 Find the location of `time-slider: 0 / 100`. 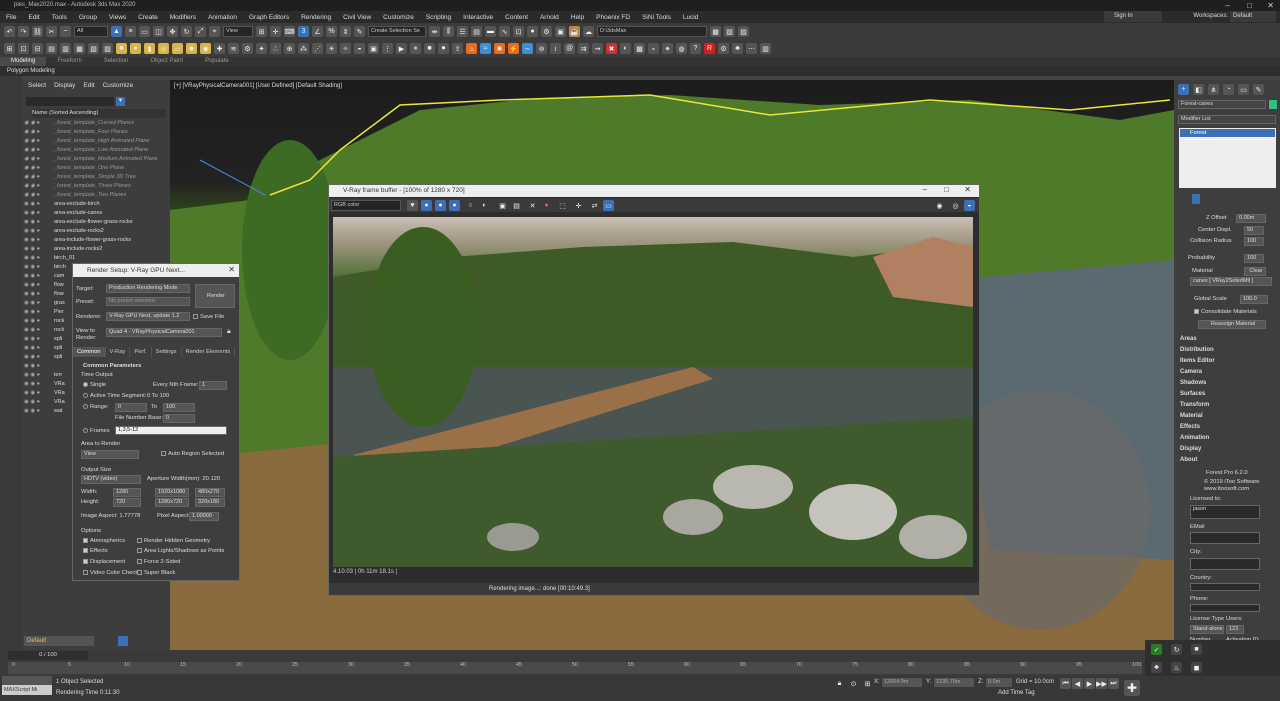

time-slider: 0 / 100 is located at coordinates (48, 655).